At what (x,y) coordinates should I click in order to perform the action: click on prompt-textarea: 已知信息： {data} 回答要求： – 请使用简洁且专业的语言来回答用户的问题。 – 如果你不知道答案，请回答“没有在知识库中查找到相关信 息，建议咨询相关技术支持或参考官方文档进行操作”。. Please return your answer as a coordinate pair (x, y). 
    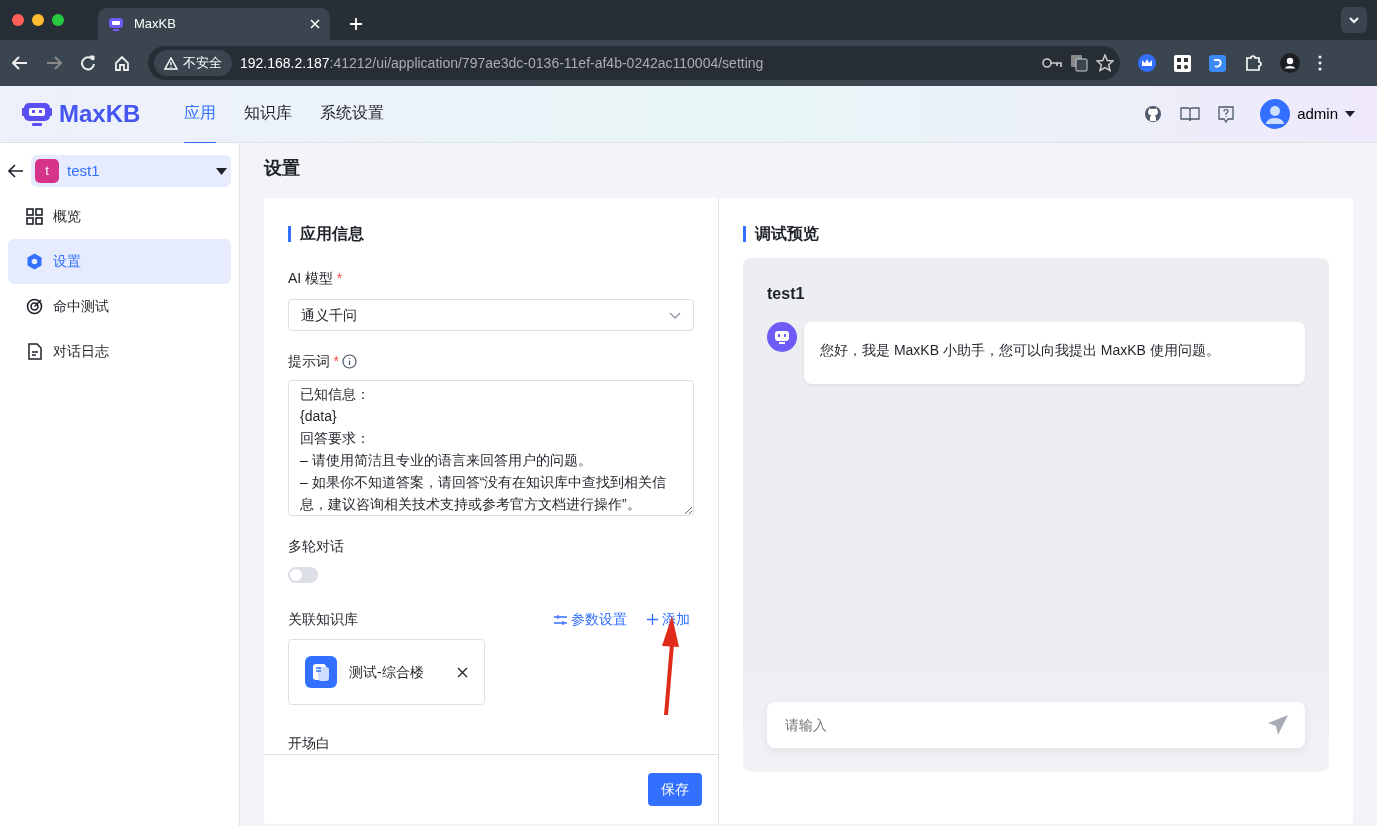
    Looking at the image, I should click on (491, 448).